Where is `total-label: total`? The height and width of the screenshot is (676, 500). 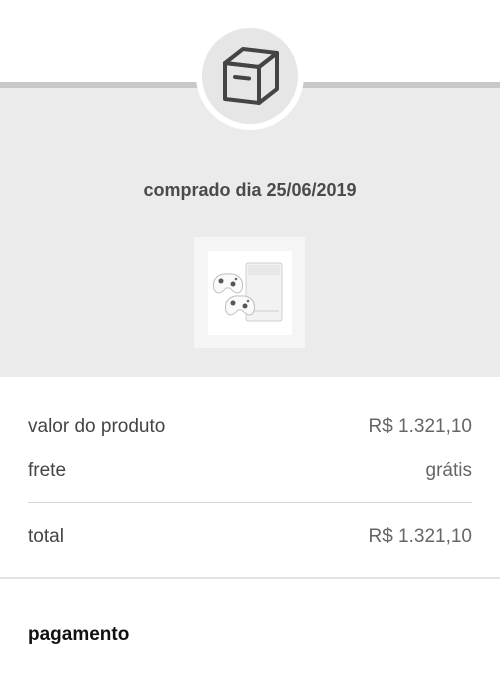
total-label: total is located at coordinates (46, 536).